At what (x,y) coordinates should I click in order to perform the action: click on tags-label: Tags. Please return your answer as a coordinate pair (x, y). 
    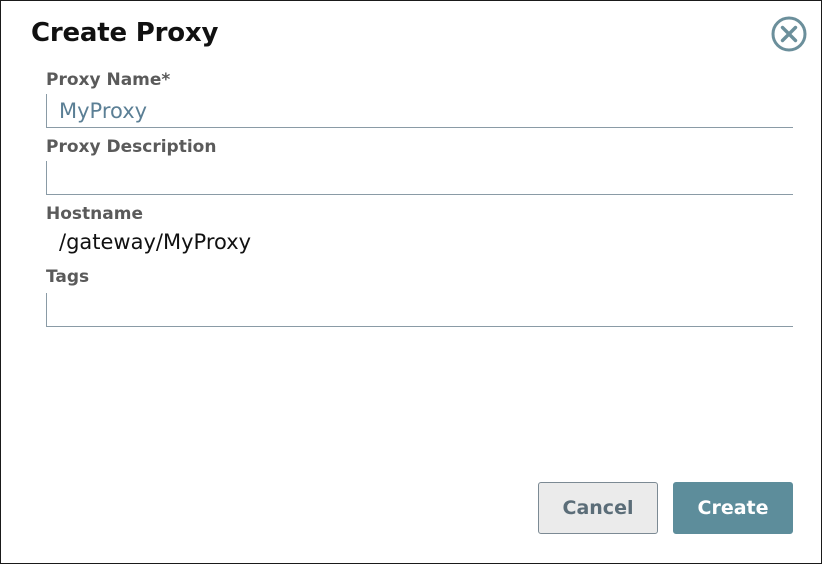
    Looking at the image, I should click on (68, 277).